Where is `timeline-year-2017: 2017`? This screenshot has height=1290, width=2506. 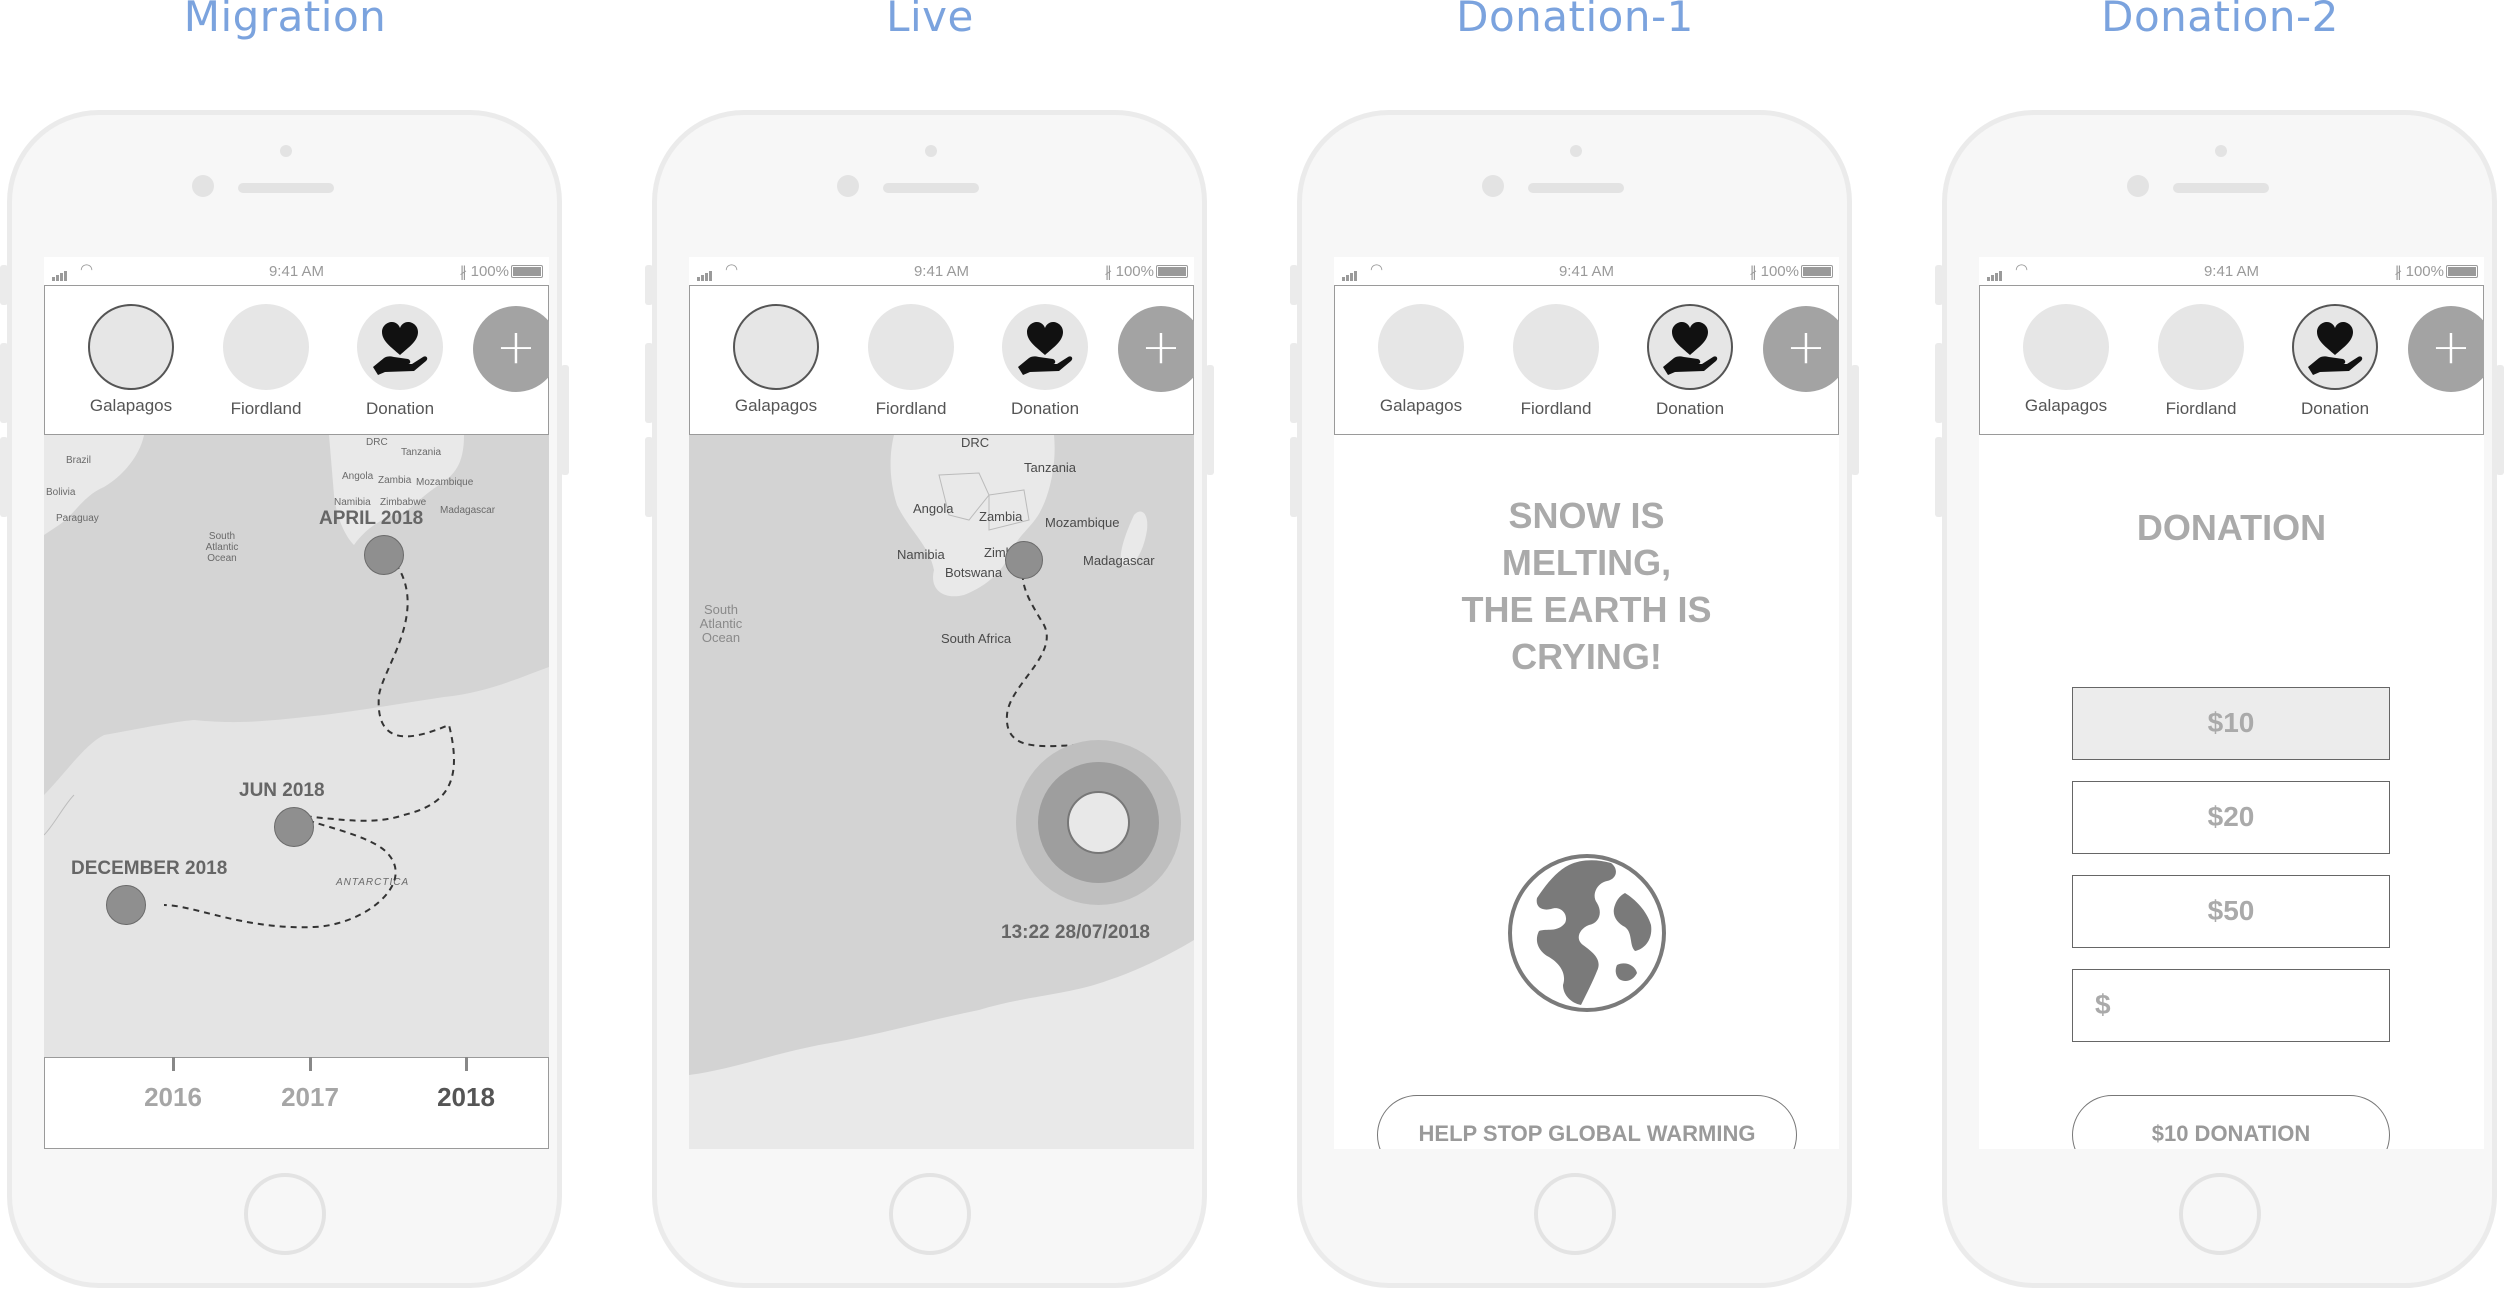
timeline-year-2017: 2017 is located at coordinates (310, 1097).